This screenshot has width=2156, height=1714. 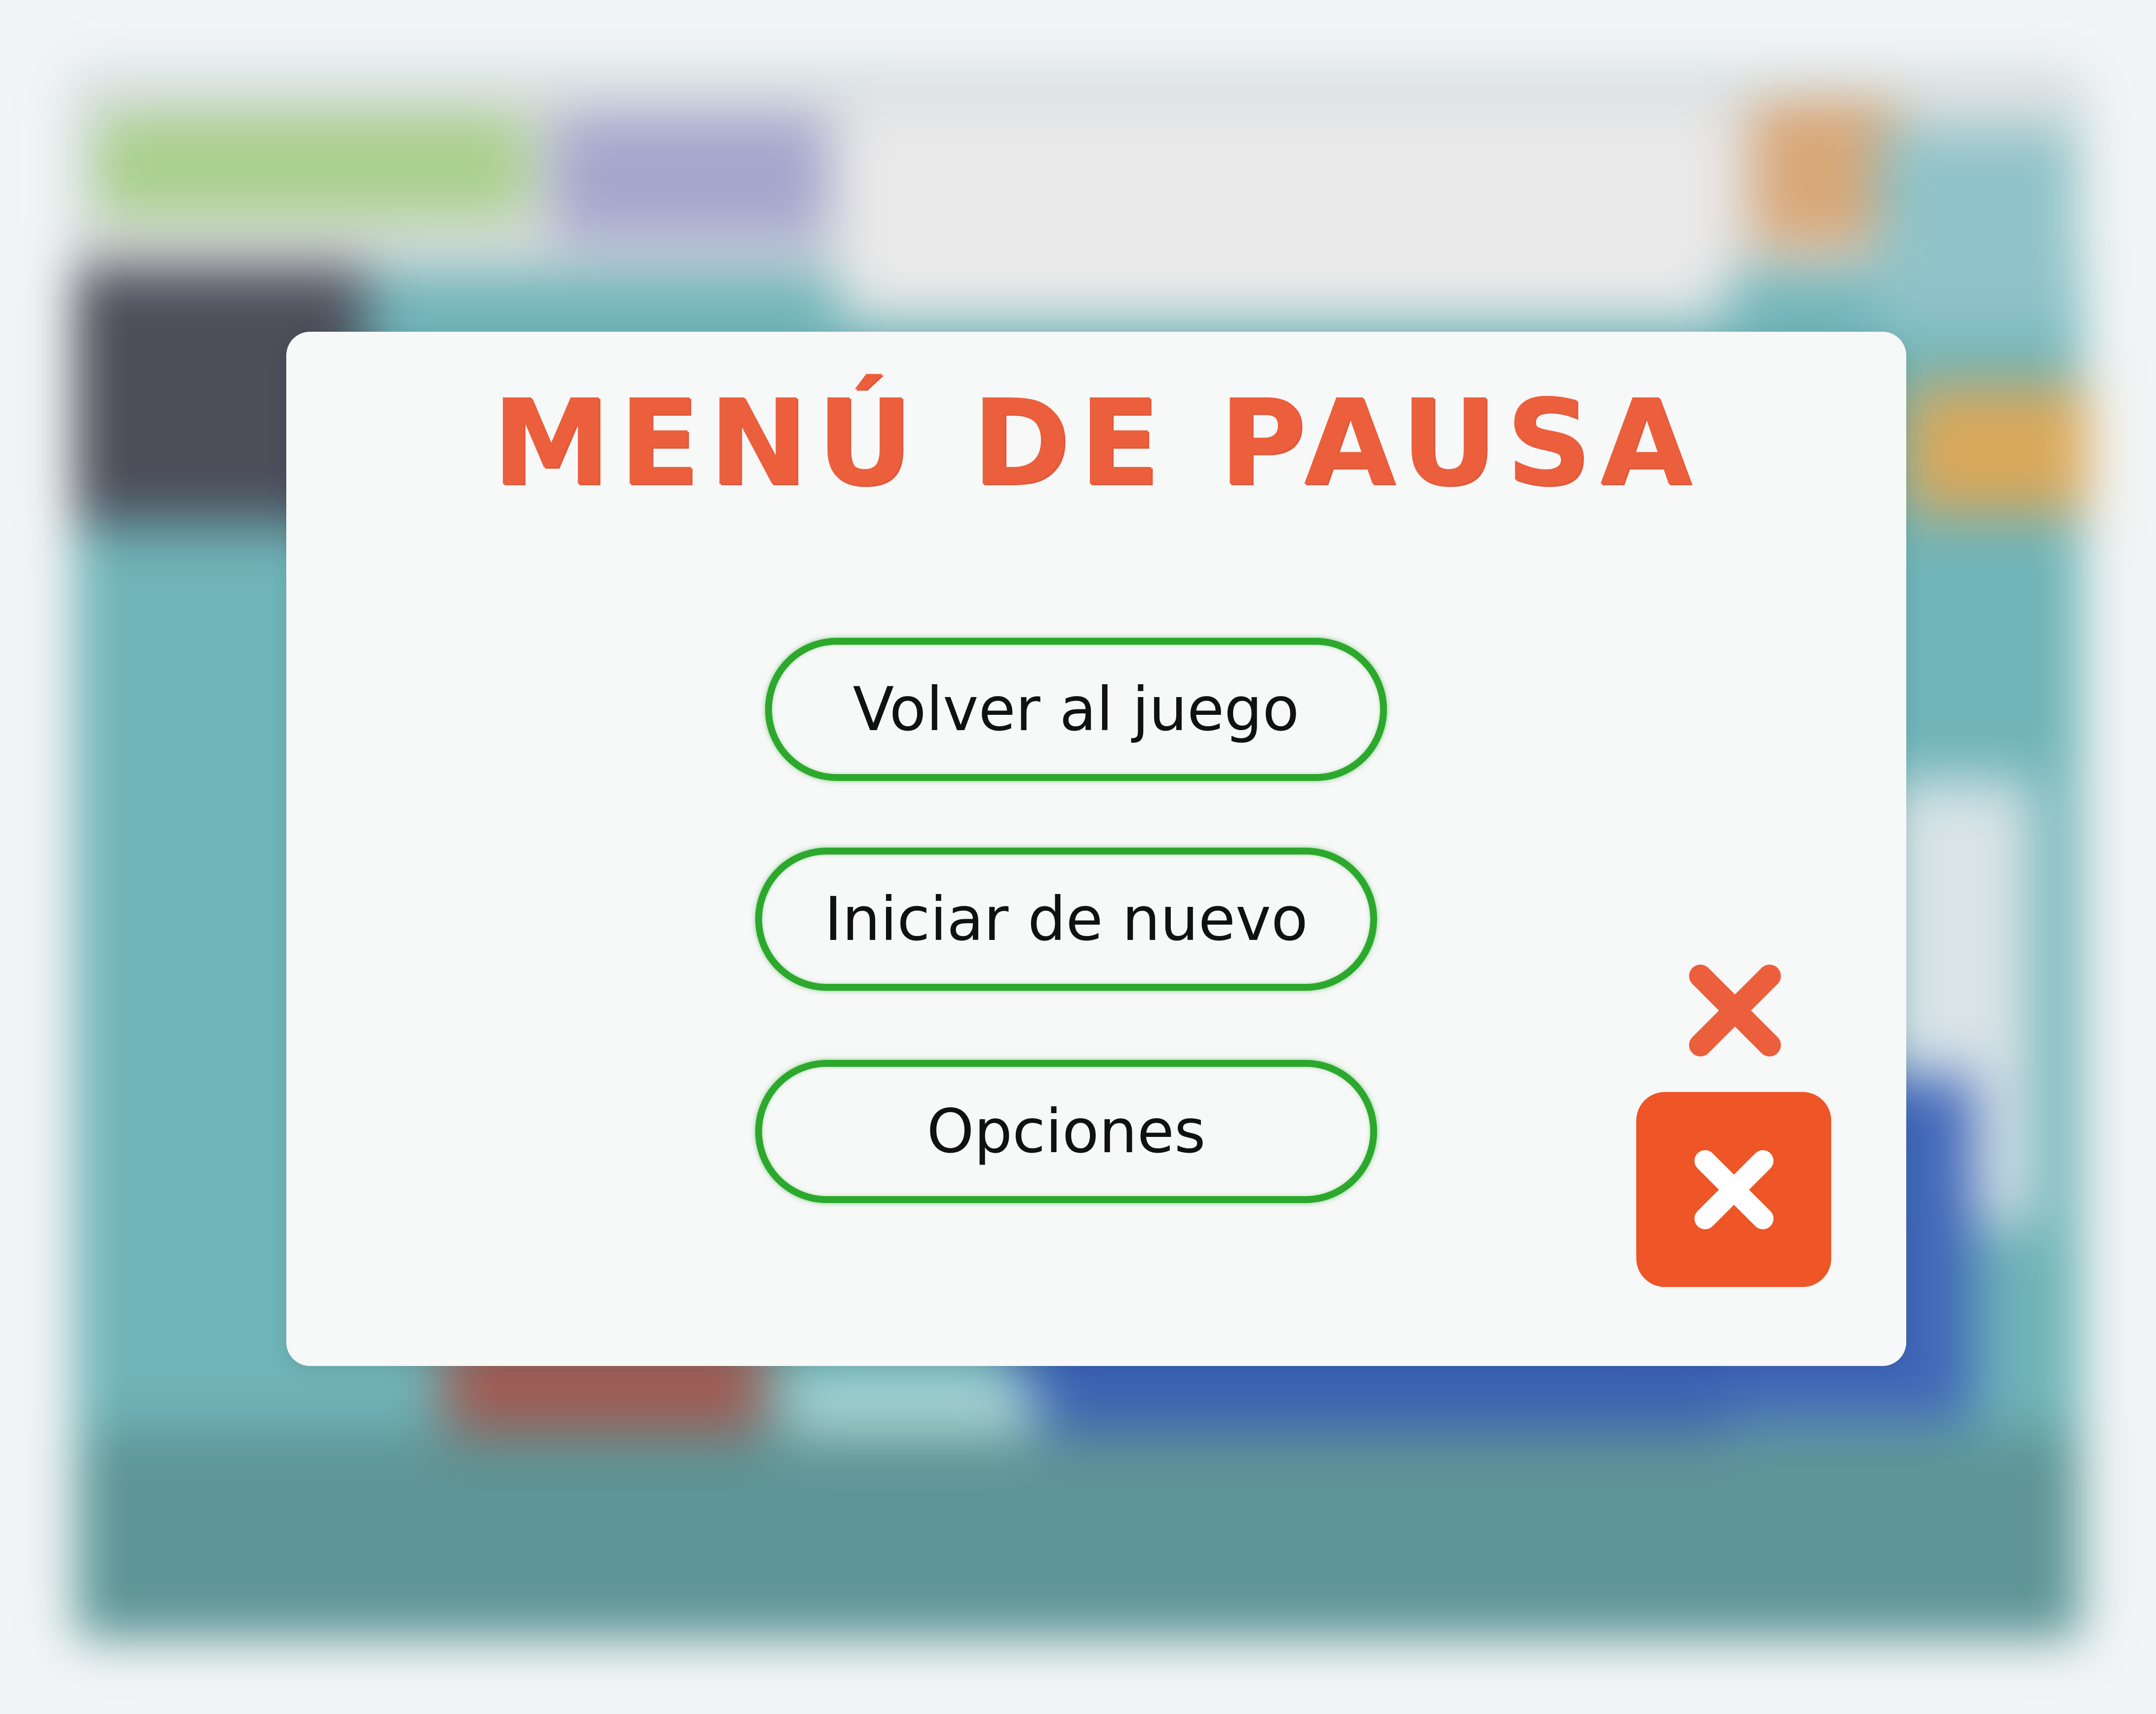 I want to click on resume-button-label: Volver al juego, so click(x=1076, y=709).